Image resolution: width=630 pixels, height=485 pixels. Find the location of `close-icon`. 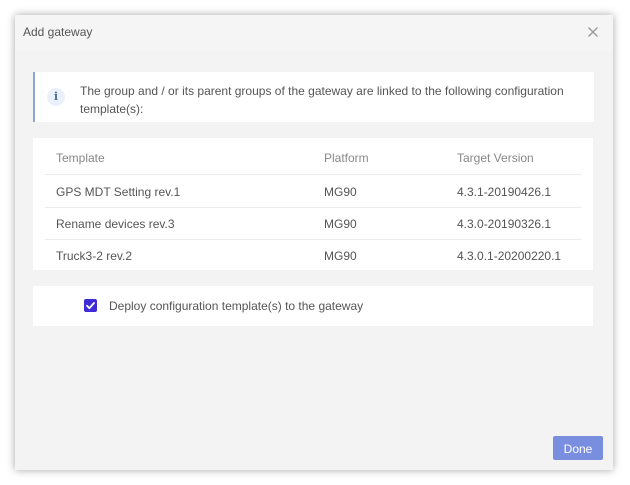

close-icon is located at coordinates (593, 32).